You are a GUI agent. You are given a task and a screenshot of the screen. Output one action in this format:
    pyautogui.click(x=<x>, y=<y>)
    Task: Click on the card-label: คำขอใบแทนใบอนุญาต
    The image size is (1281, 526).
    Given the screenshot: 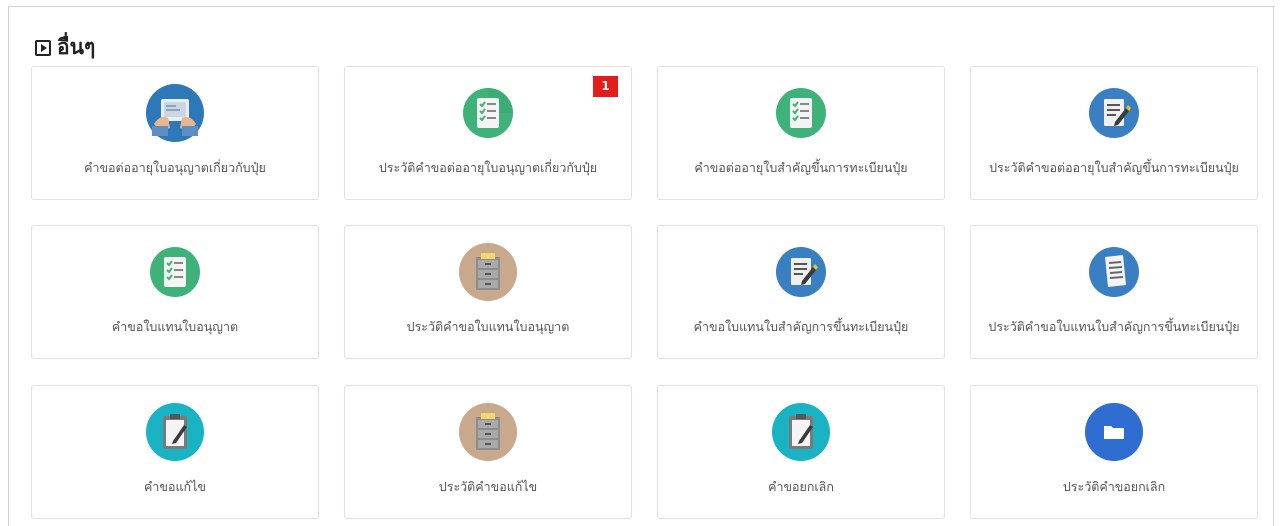 What is the action you would take?
    pyautogui.click(x=175, y=326)
    